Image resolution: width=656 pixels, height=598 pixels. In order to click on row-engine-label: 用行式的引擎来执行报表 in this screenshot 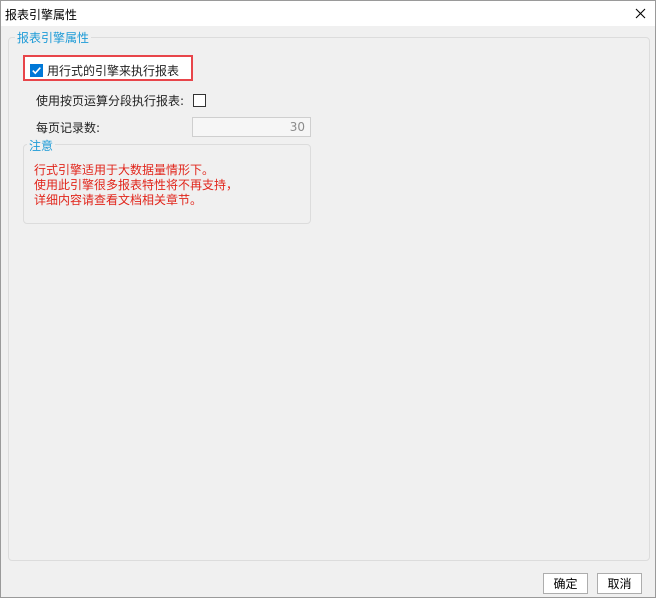, I will do `click(113, 71)`.